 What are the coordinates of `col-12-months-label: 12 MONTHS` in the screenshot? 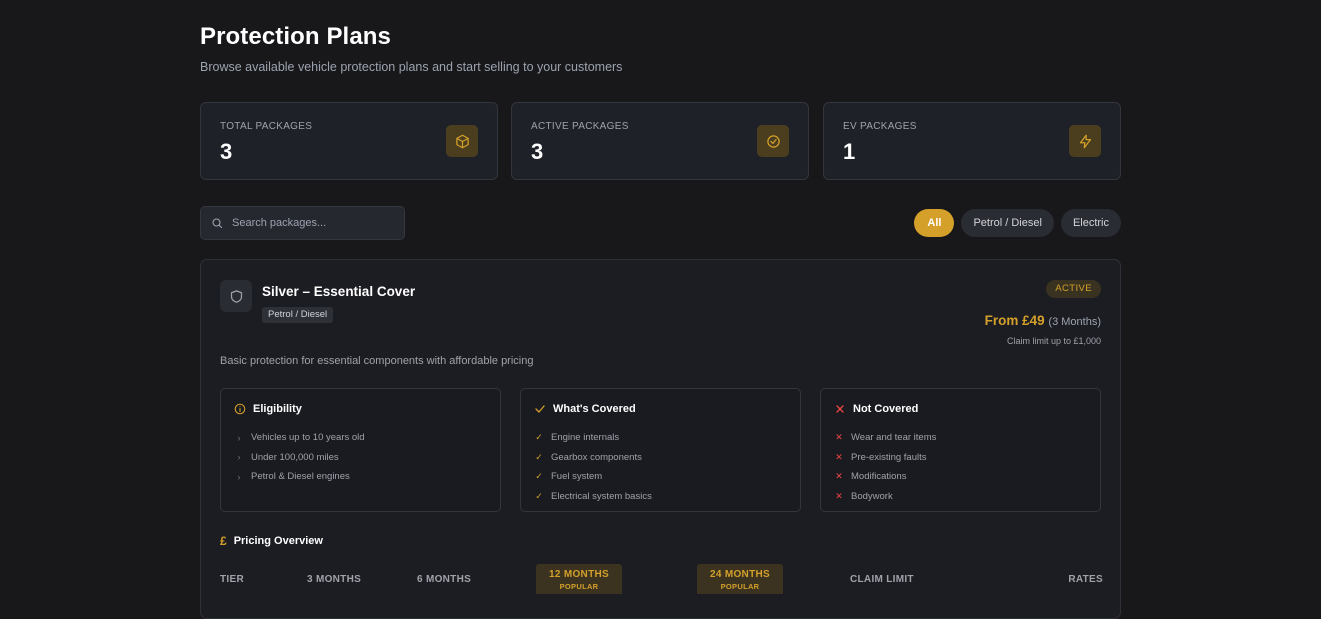 It's located at (579, 574).